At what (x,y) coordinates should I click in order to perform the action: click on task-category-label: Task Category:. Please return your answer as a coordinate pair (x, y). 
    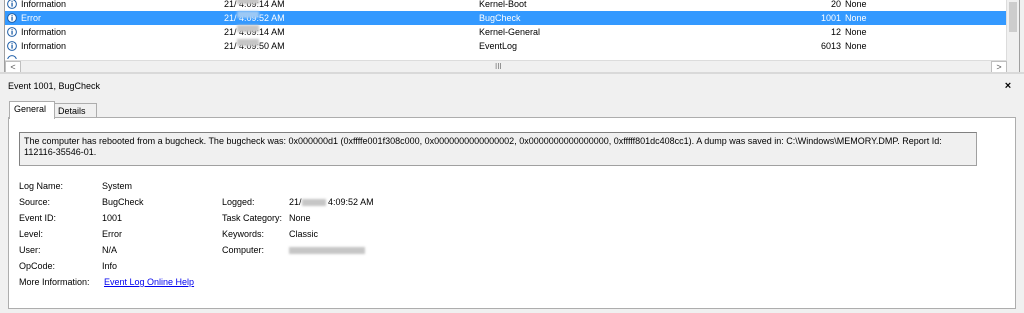
    Looking at the image, I should click on (252, 218).